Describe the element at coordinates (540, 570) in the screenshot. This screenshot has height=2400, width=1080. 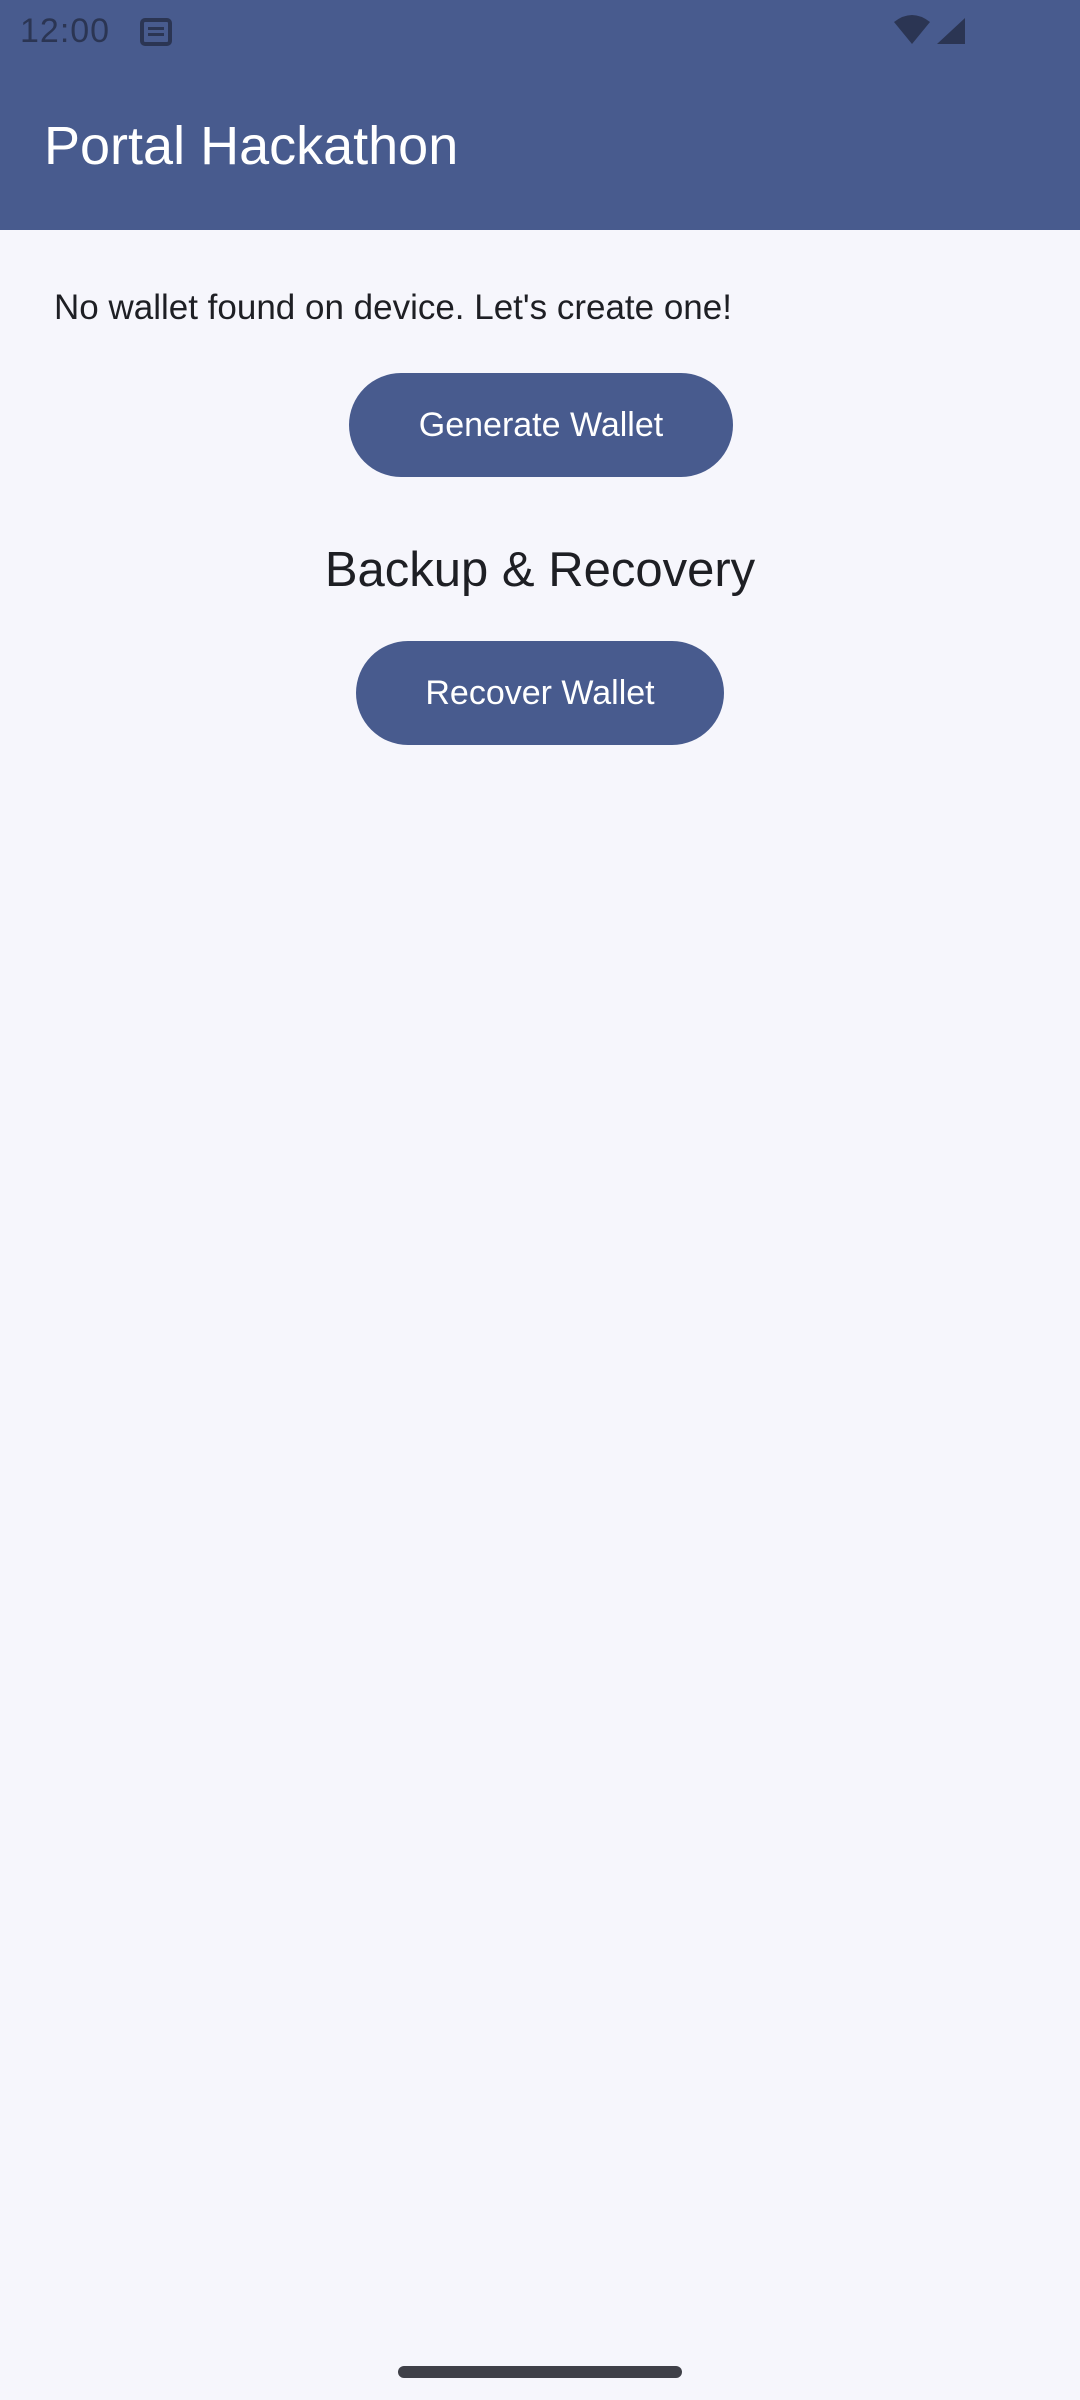
I see `backup-recovery-heading: Backup & Recovery` at that location.